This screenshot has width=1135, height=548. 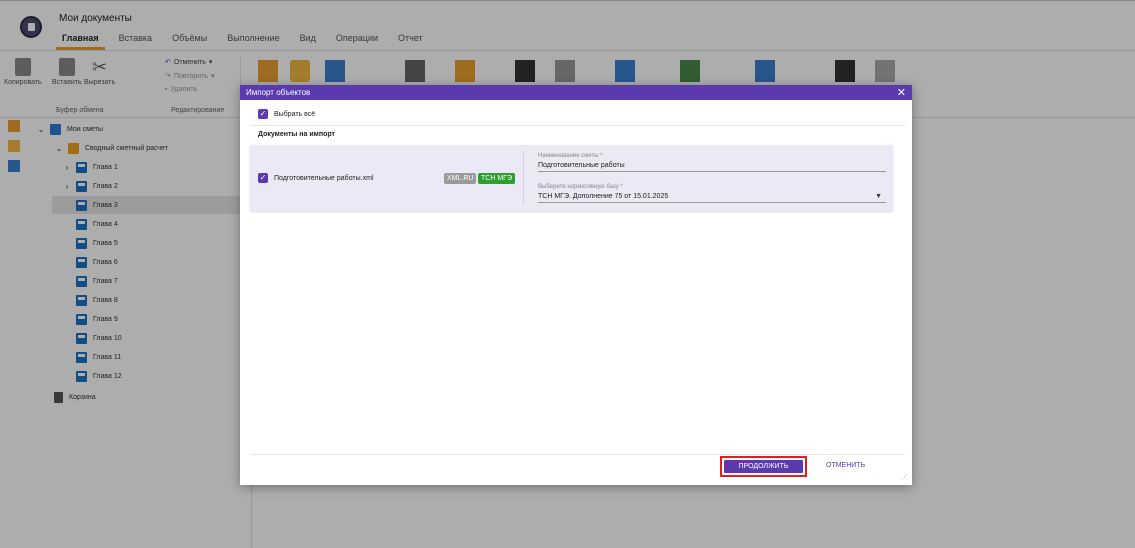 I want to click on close-icon: ✕, so click(x=901, y=92).